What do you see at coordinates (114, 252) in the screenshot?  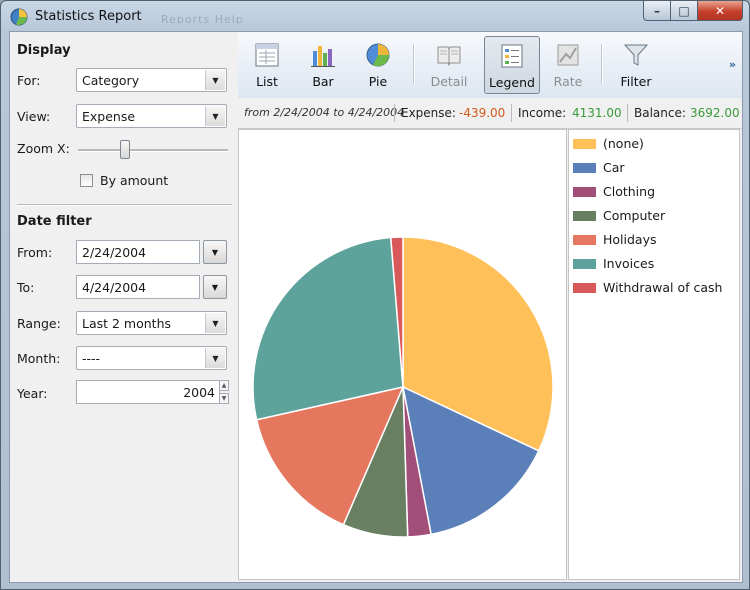 I see `from-value: 2/24/2004` at bounding box center [114, 252].